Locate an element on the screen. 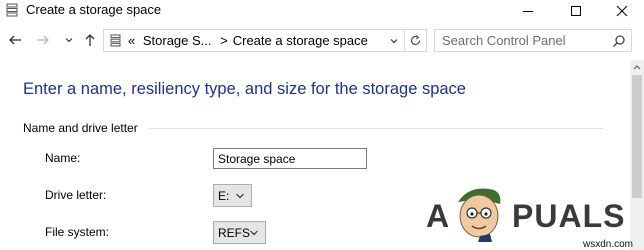 The image size is (644, 250). watermark-letter-a: A is located at coordinates (438, 216).